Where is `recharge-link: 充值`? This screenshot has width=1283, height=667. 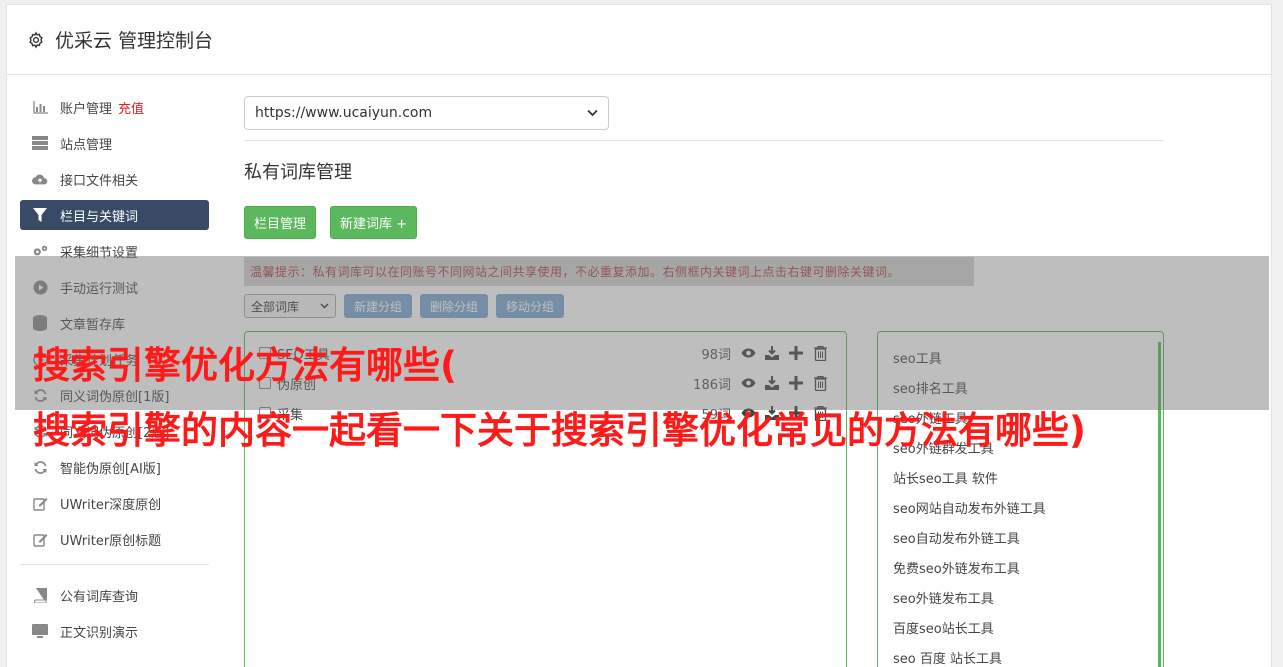 recharge-link: 充值 is located at coordinates (131, 107).